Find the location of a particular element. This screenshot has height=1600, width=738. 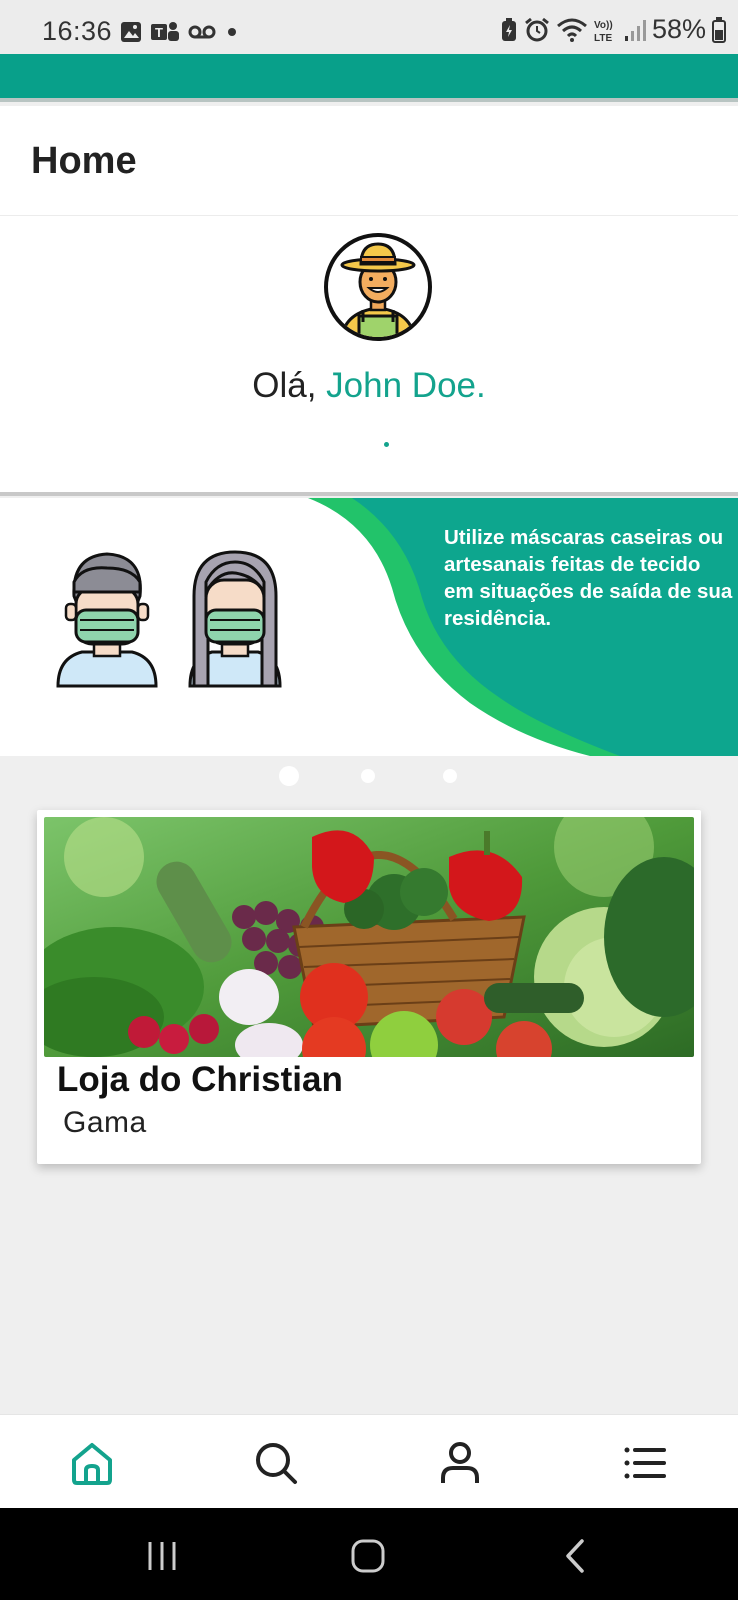

home-button is located at coordinates (368, 1556).